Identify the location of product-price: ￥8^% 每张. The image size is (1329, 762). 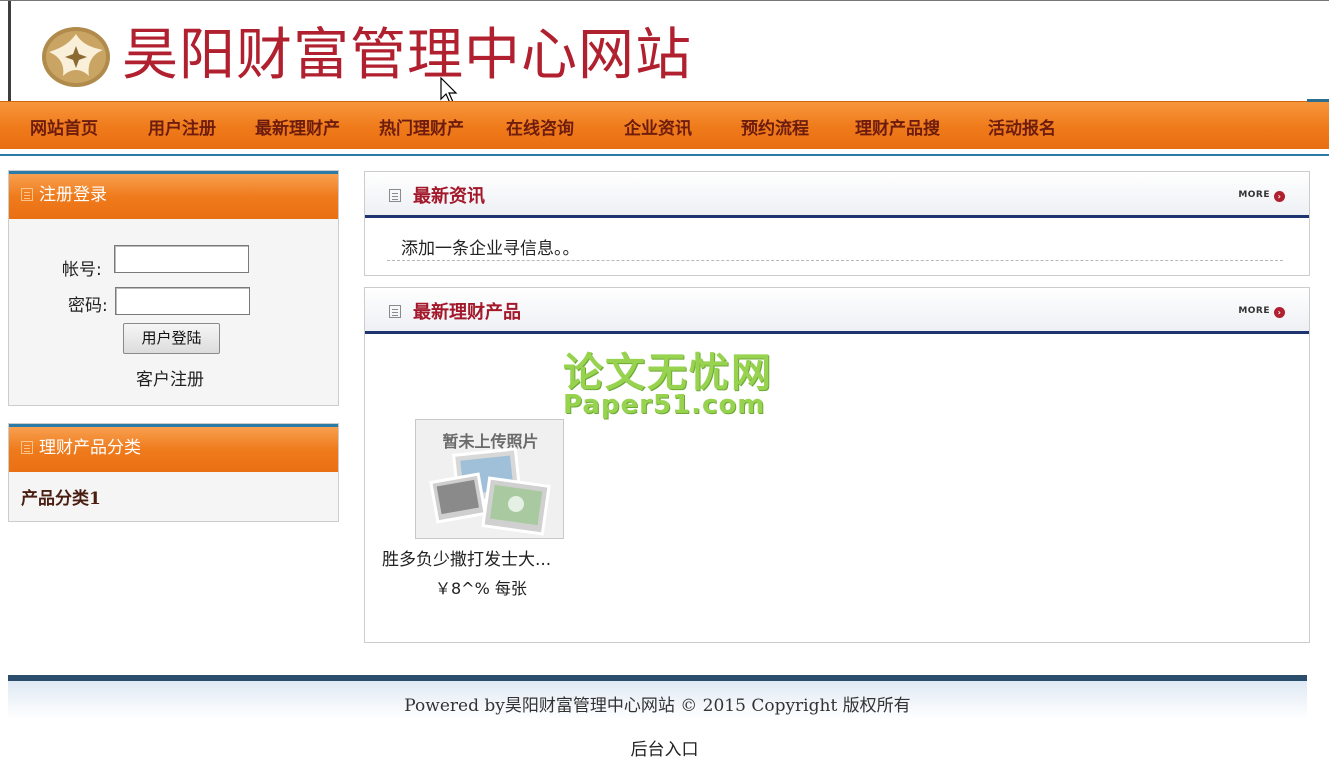
(481, 588).